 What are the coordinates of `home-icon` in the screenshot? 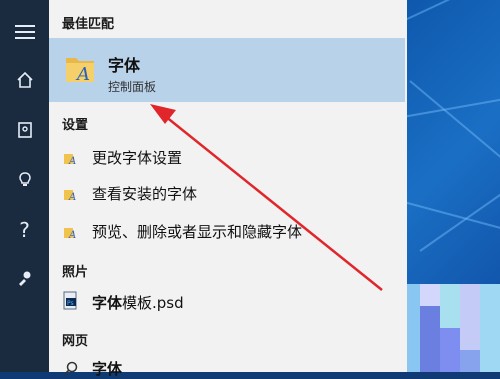 It's located at (24, 80).